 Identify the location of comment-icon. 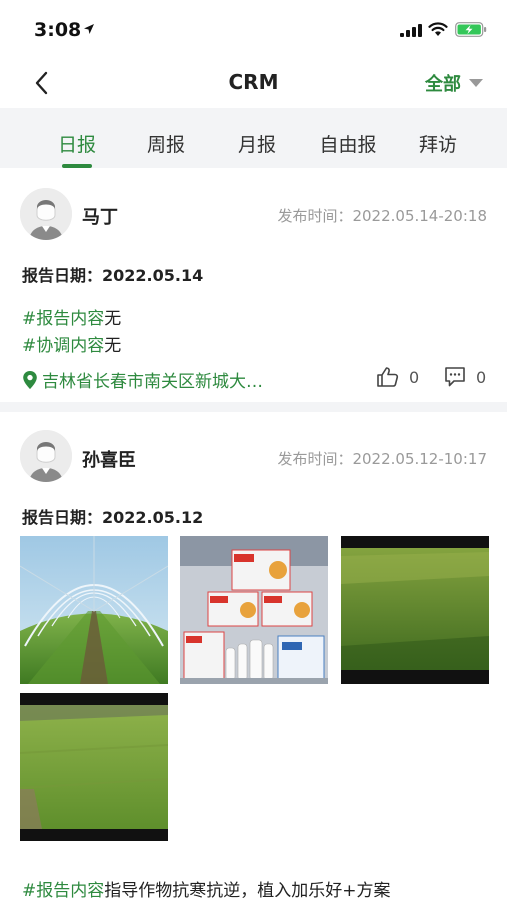
(455, 377).